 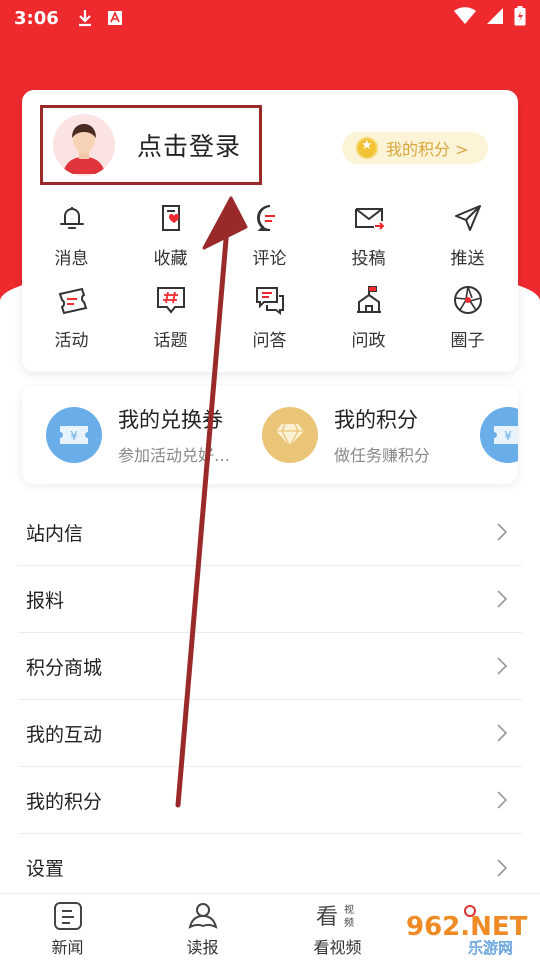 What do you see at coordinates (84, 145) in the screenshot?
I see `avatar` at bounding box center [84, 145].